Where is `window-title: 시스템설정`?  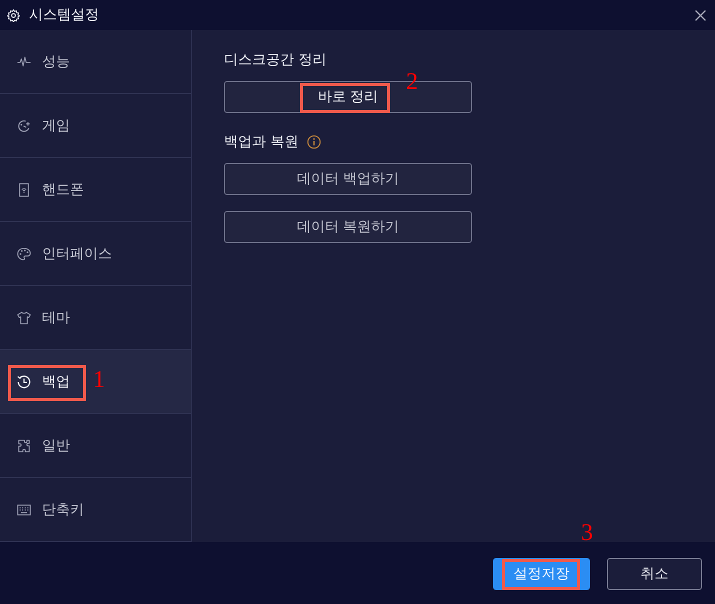 window-title: 시스템설정 is located at coordinates (64, 15).